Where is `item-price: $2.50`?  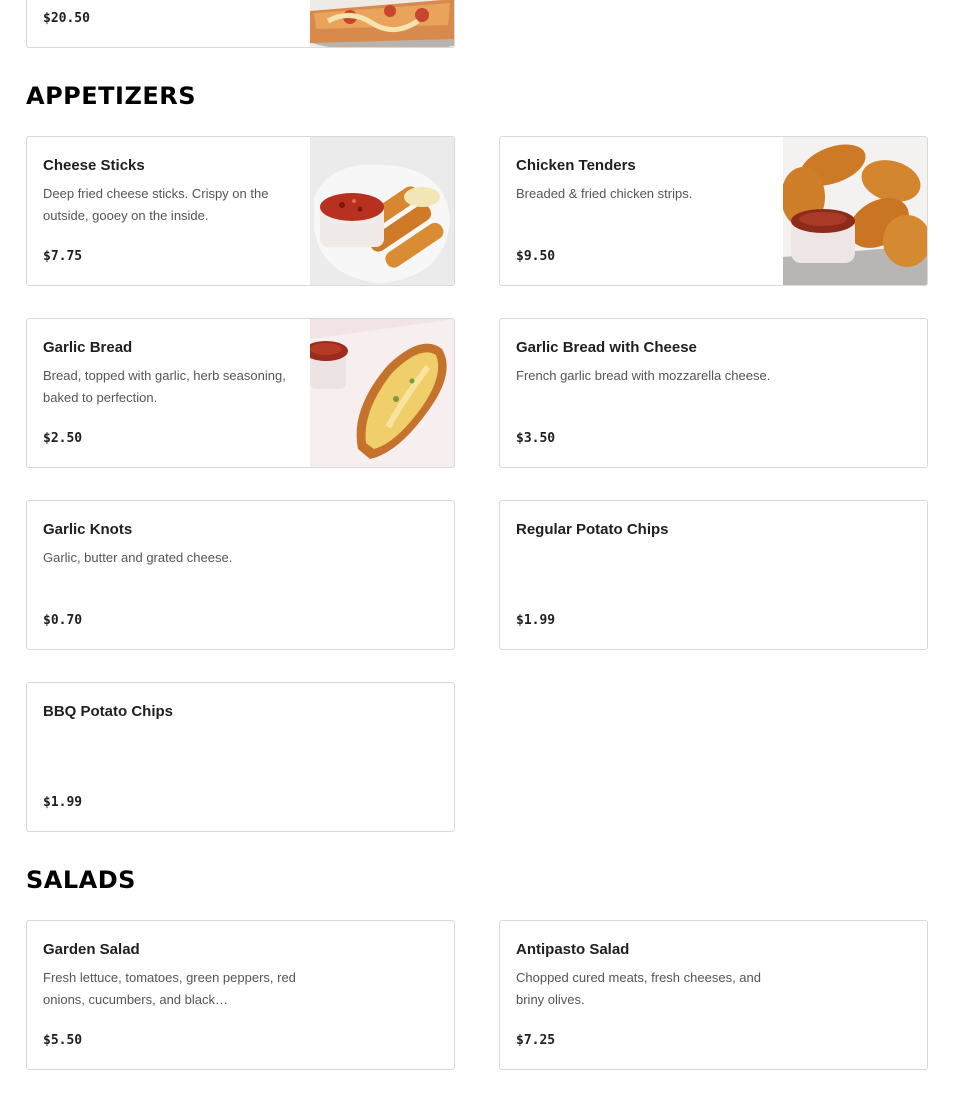
item-price: $2.50 is located at coordinates (63, 438).